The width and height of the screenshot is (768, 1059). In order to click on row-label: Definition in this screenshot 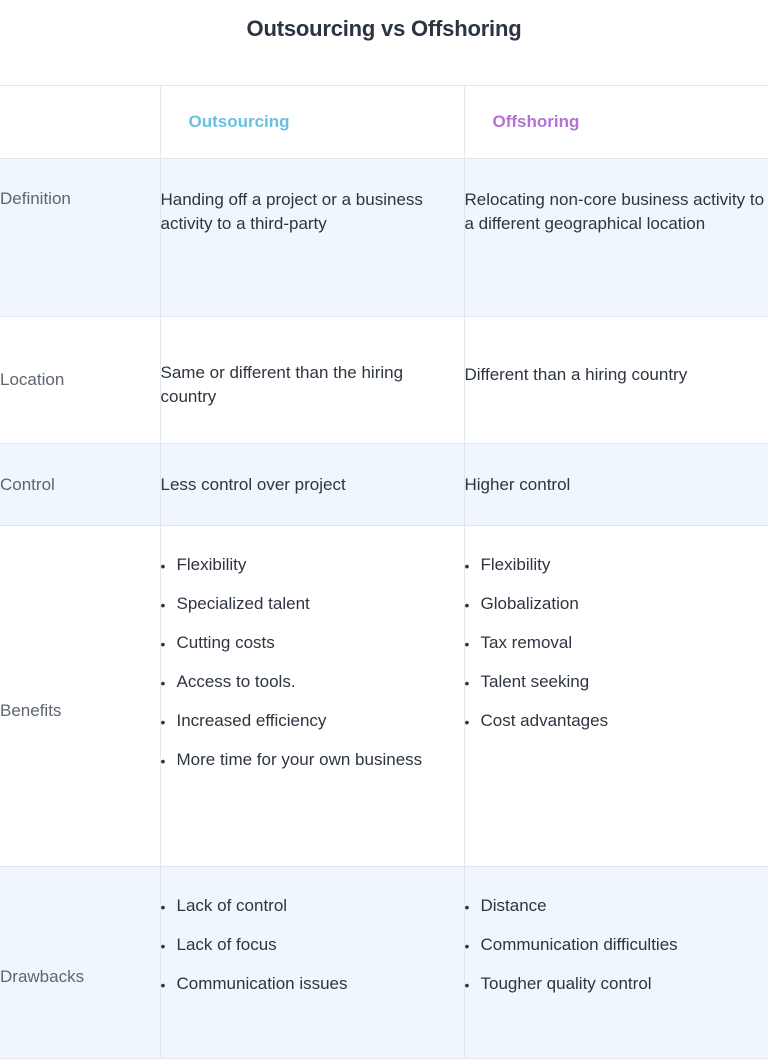, I will do `click(80, 238)`.